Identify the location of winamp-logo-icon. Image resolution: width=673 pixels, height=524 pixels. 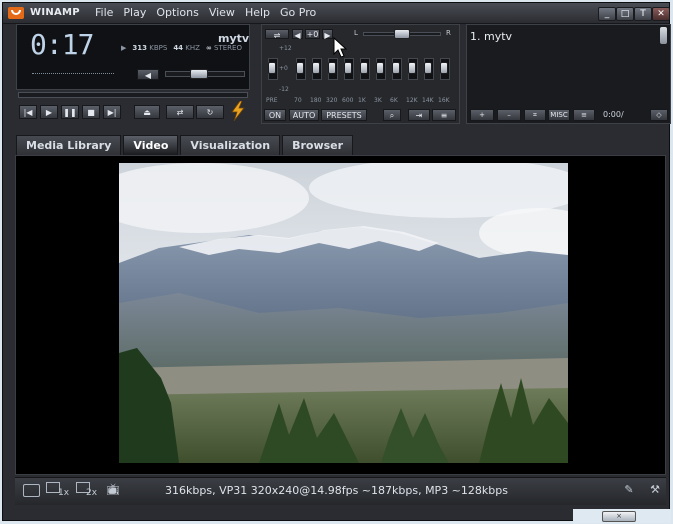
(16, 13).